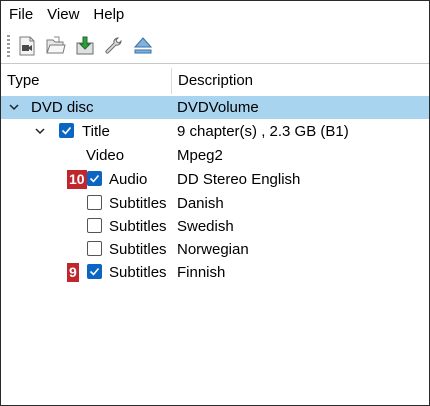 Image resolution: width=430 pixels, height=406 pixels. Describe the element at coordinates (215, 15) in the screenshot. I see `menu-bar: File View Help` at that location.